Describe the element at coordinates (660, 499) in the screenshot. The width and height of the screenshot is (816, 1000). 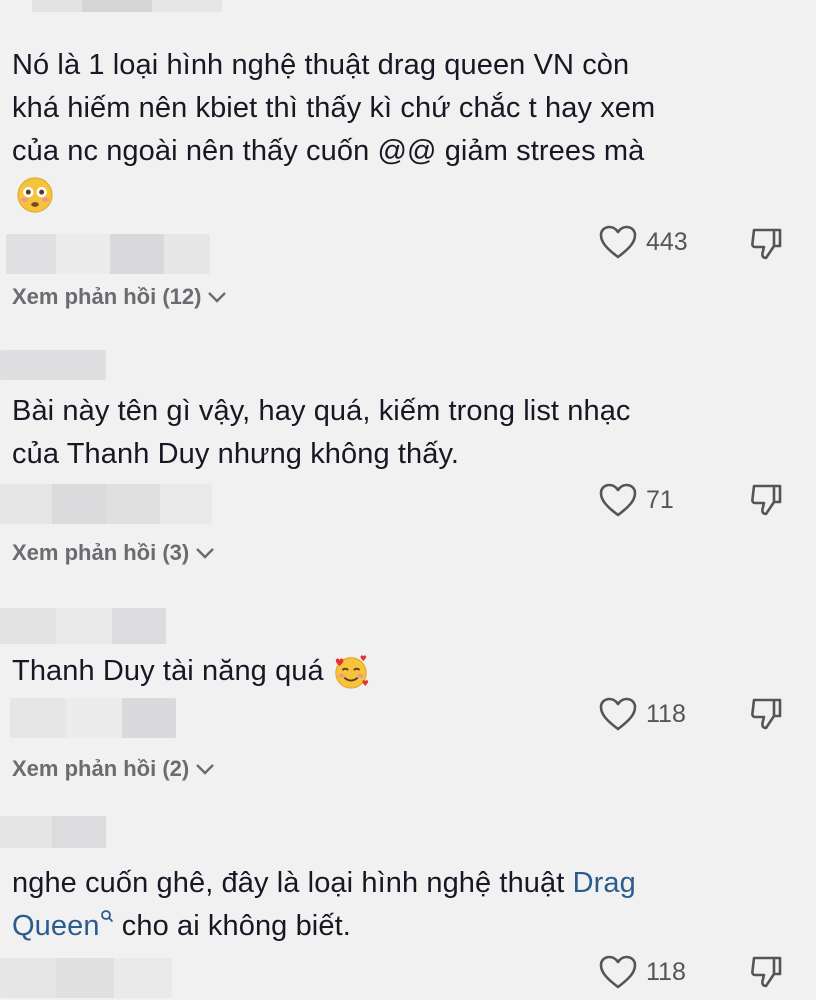
I see `like-count: 71` at that location.